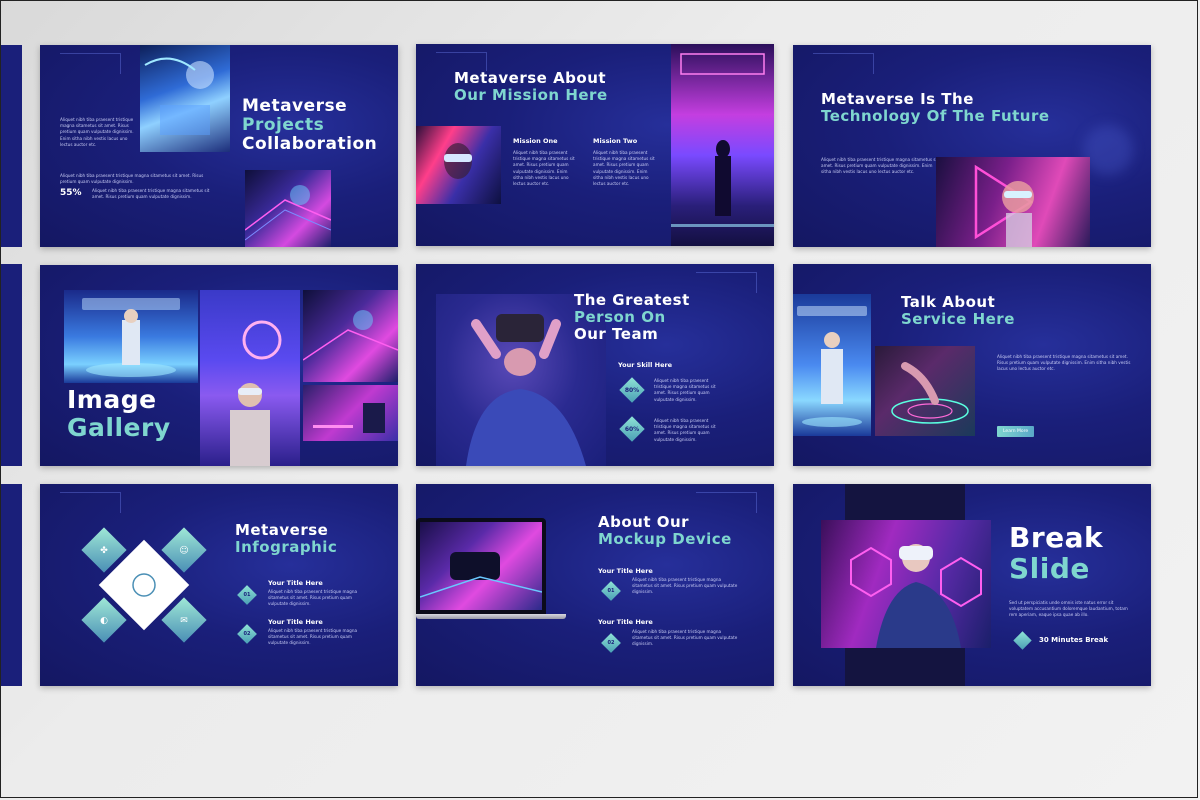 This screenshot has height=800, width=1200. Describe the element at coordinates (535, 141) in the screenshot. I see `mission-one-heading: Mission One` at that location.